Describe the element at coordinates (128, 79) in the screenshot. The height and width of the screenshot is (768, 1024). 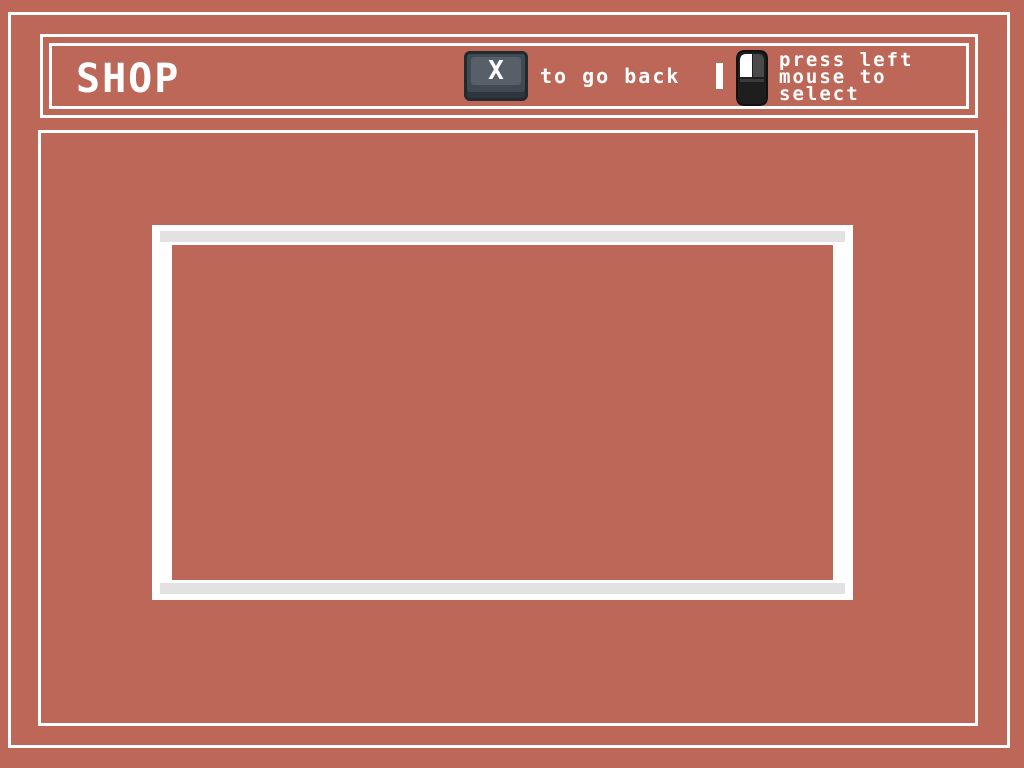
I see `page-title: SHOP` at that location.